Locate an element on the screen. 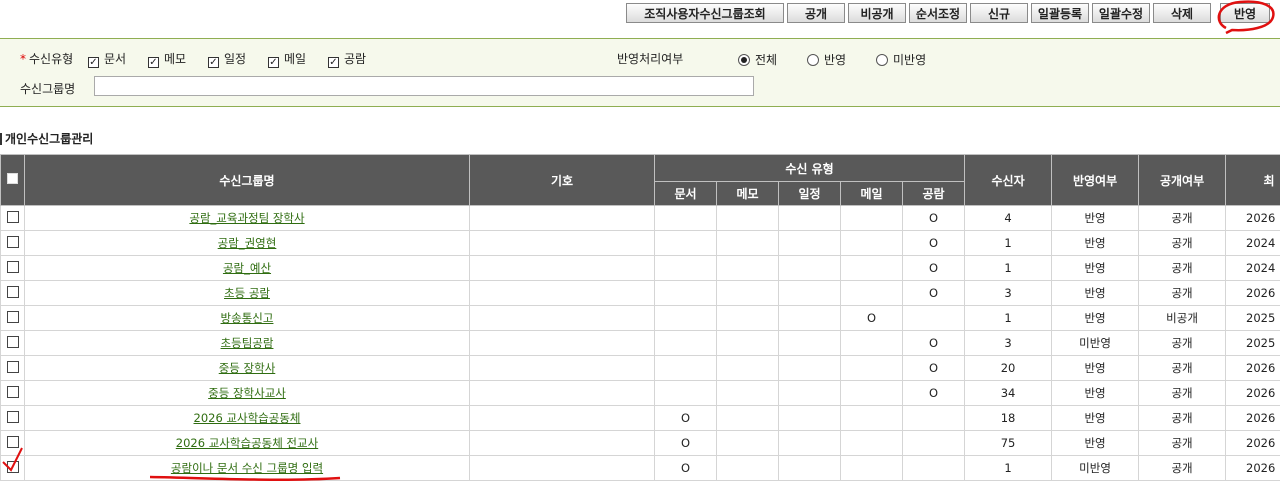  apply-radio-unapplied: 미반영 is located at coordinates (901, 60).